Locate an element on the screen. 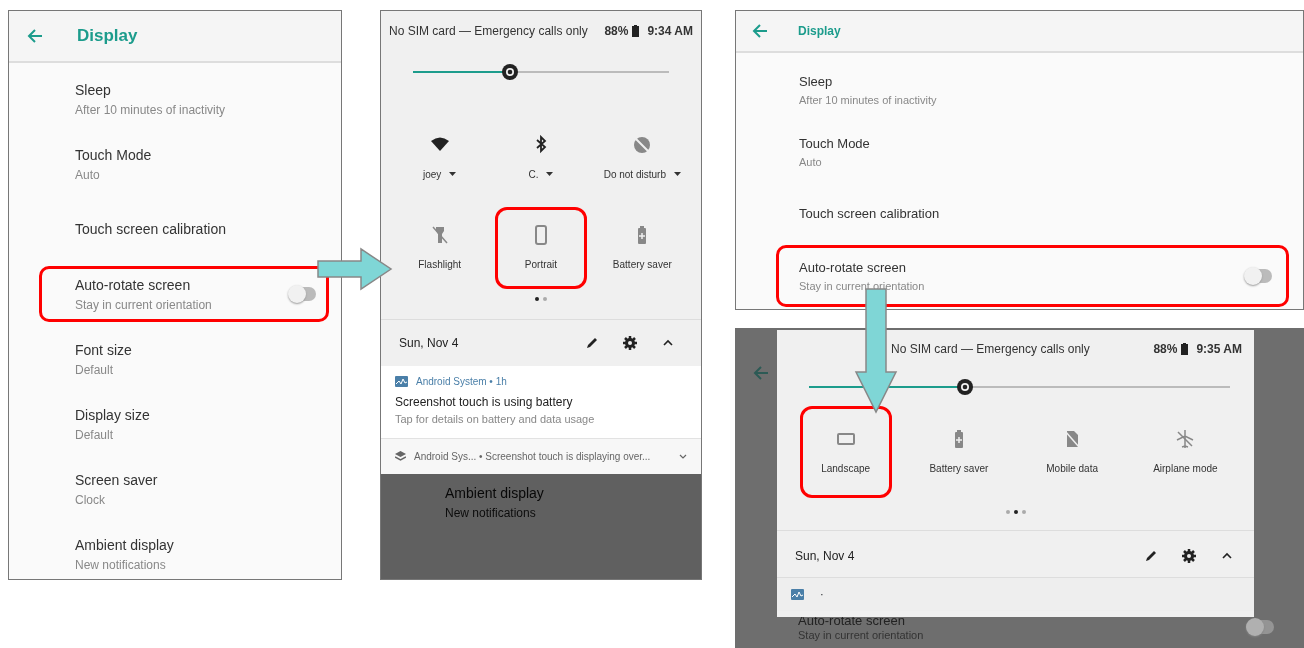 This screenshot has height=648, width=1304. notification-app: Android System • 1h is located at coordinates (461, 382).